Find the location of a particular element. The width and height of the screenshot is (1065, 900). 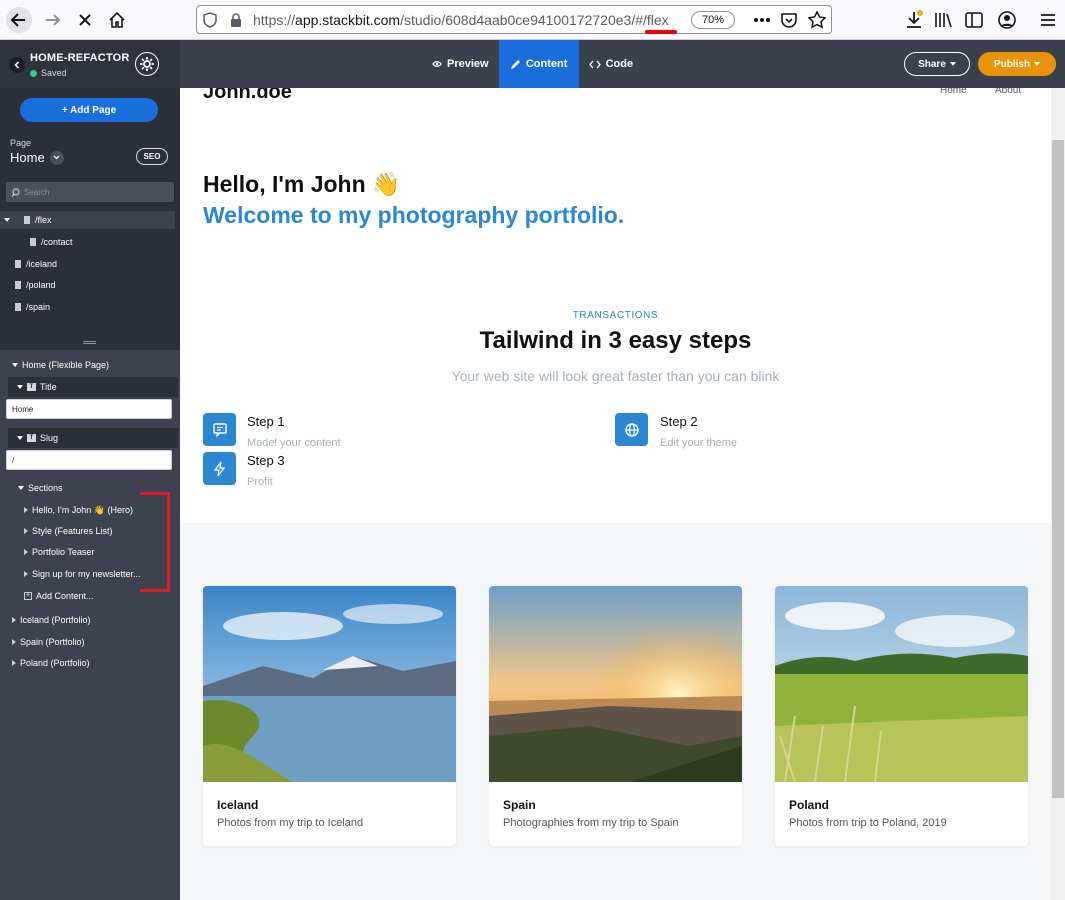

library-button is located at coordinates (944, 20).